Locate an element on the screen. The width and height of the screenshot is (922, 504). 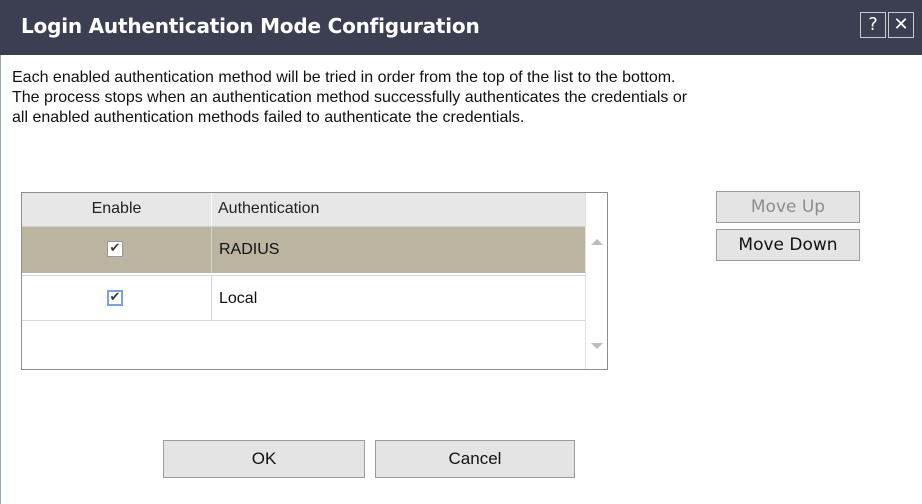
help-icon: ? is located at coordinates (873, 25).